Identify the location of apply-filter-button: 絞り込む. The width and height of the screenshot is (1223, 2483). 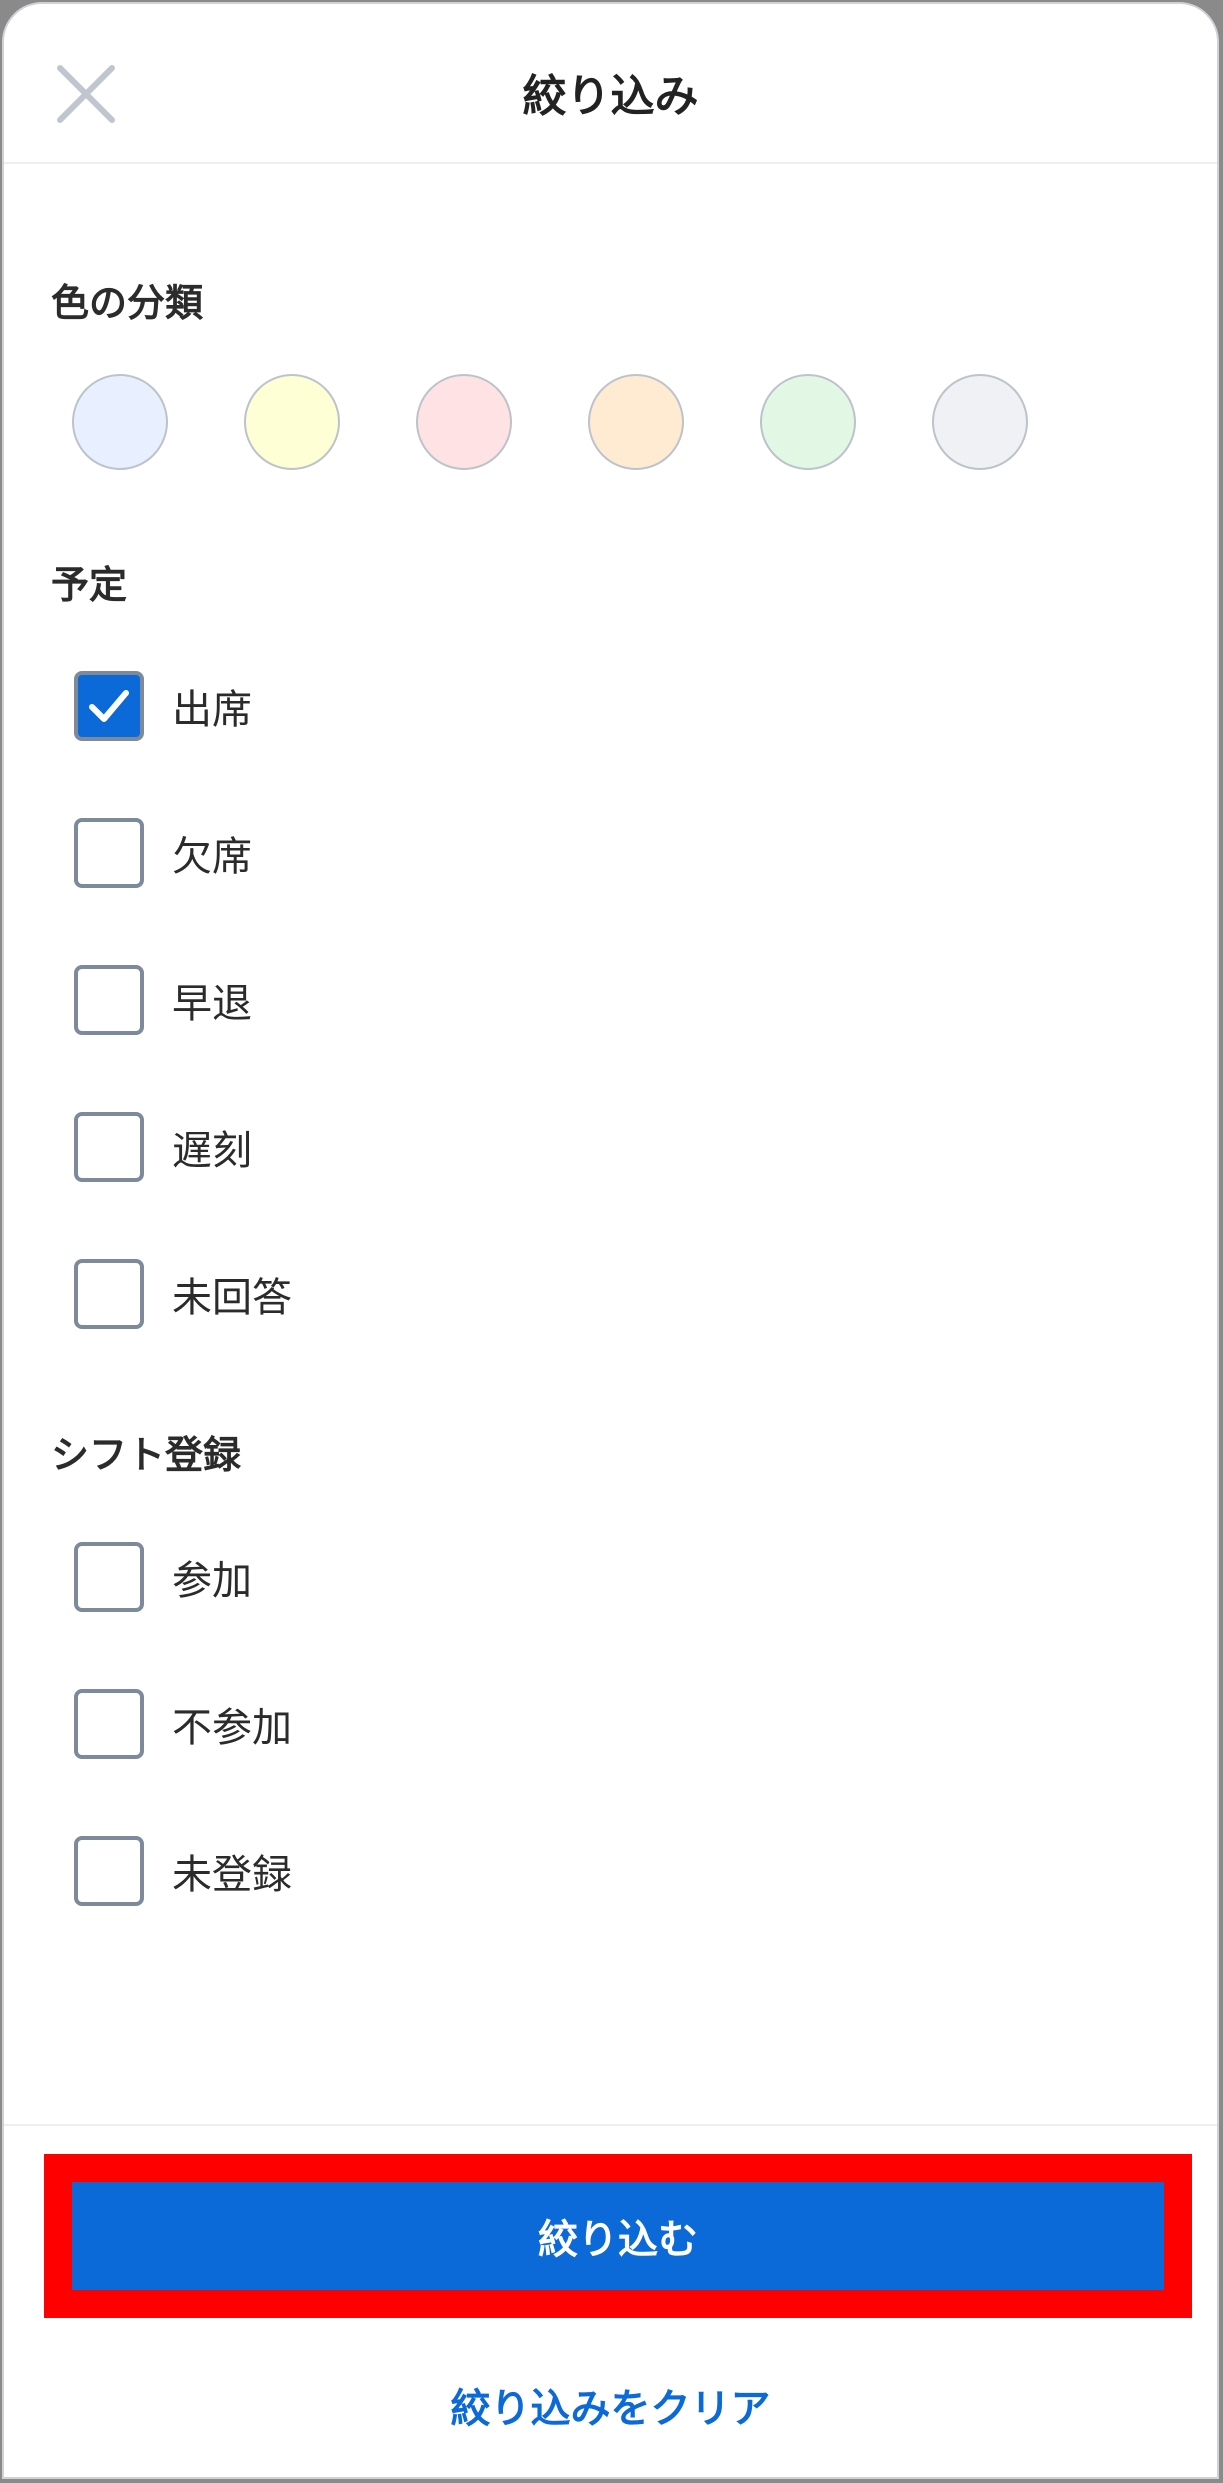
(618, 2236).